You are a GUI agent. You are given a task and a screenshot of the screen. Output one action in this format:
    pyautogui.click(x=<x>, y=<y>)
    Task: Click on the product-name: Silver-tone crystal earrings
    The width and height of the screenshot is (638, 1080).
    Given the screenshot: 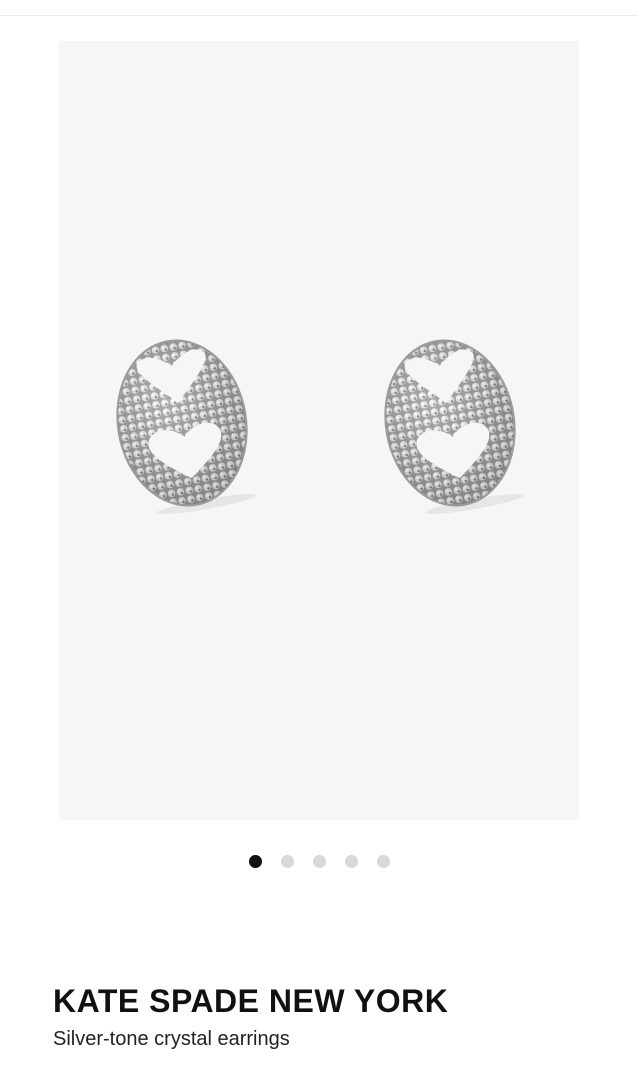 What is the action you would take?
    pyautogui.click(x=171, y=1039)
    